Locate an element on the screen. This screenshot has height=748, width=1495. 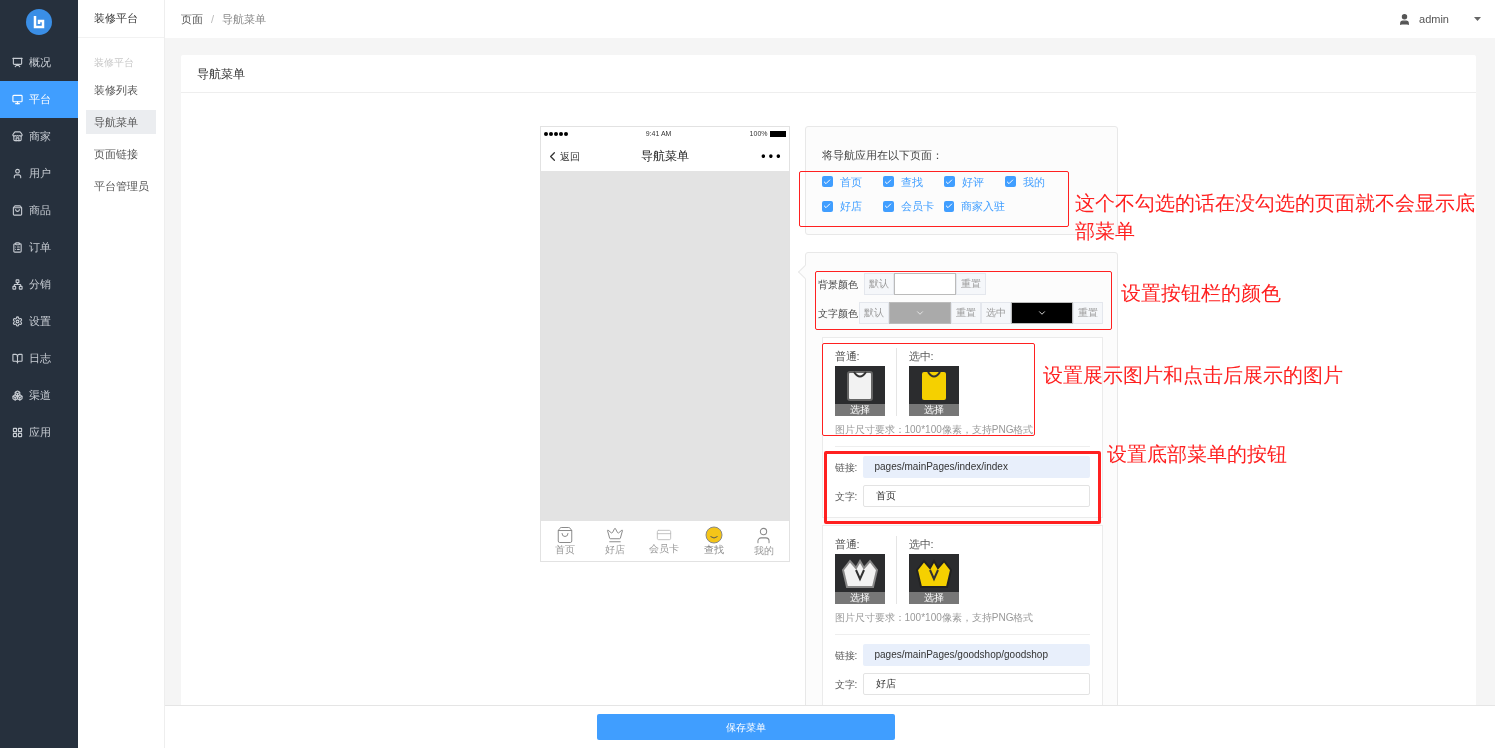
subnav-item: 页面链接 is located at coordinates (121, 154).